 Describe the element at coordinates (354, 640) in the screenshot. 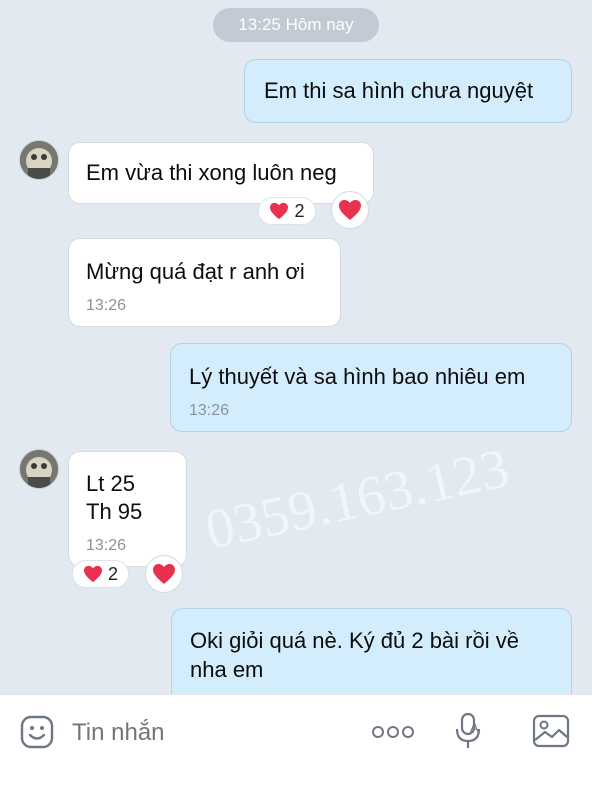

I see `message-text-line1: Oki giỏi quá nè. Ký đủ 2 bài rồi về` at that location.